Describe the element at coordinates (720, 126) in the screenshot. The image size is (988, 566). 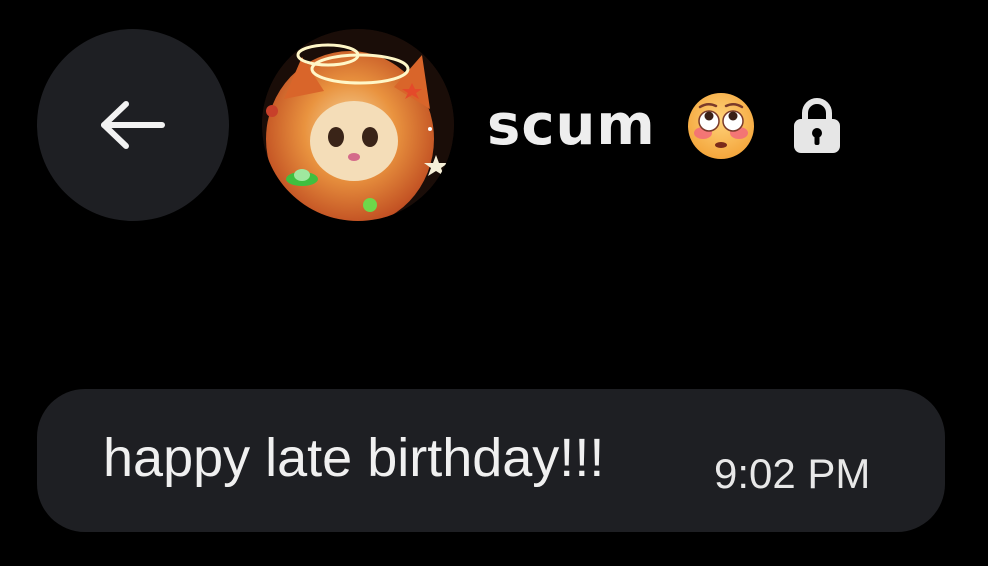
I see `flushed-face-emoji-icon` at that location.